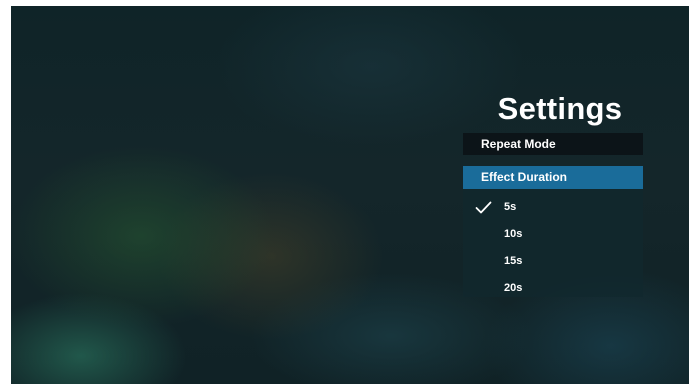 The height and width of the screenshot is (384, 699). I want to click on option-20s: 20s, so click(553, 288).